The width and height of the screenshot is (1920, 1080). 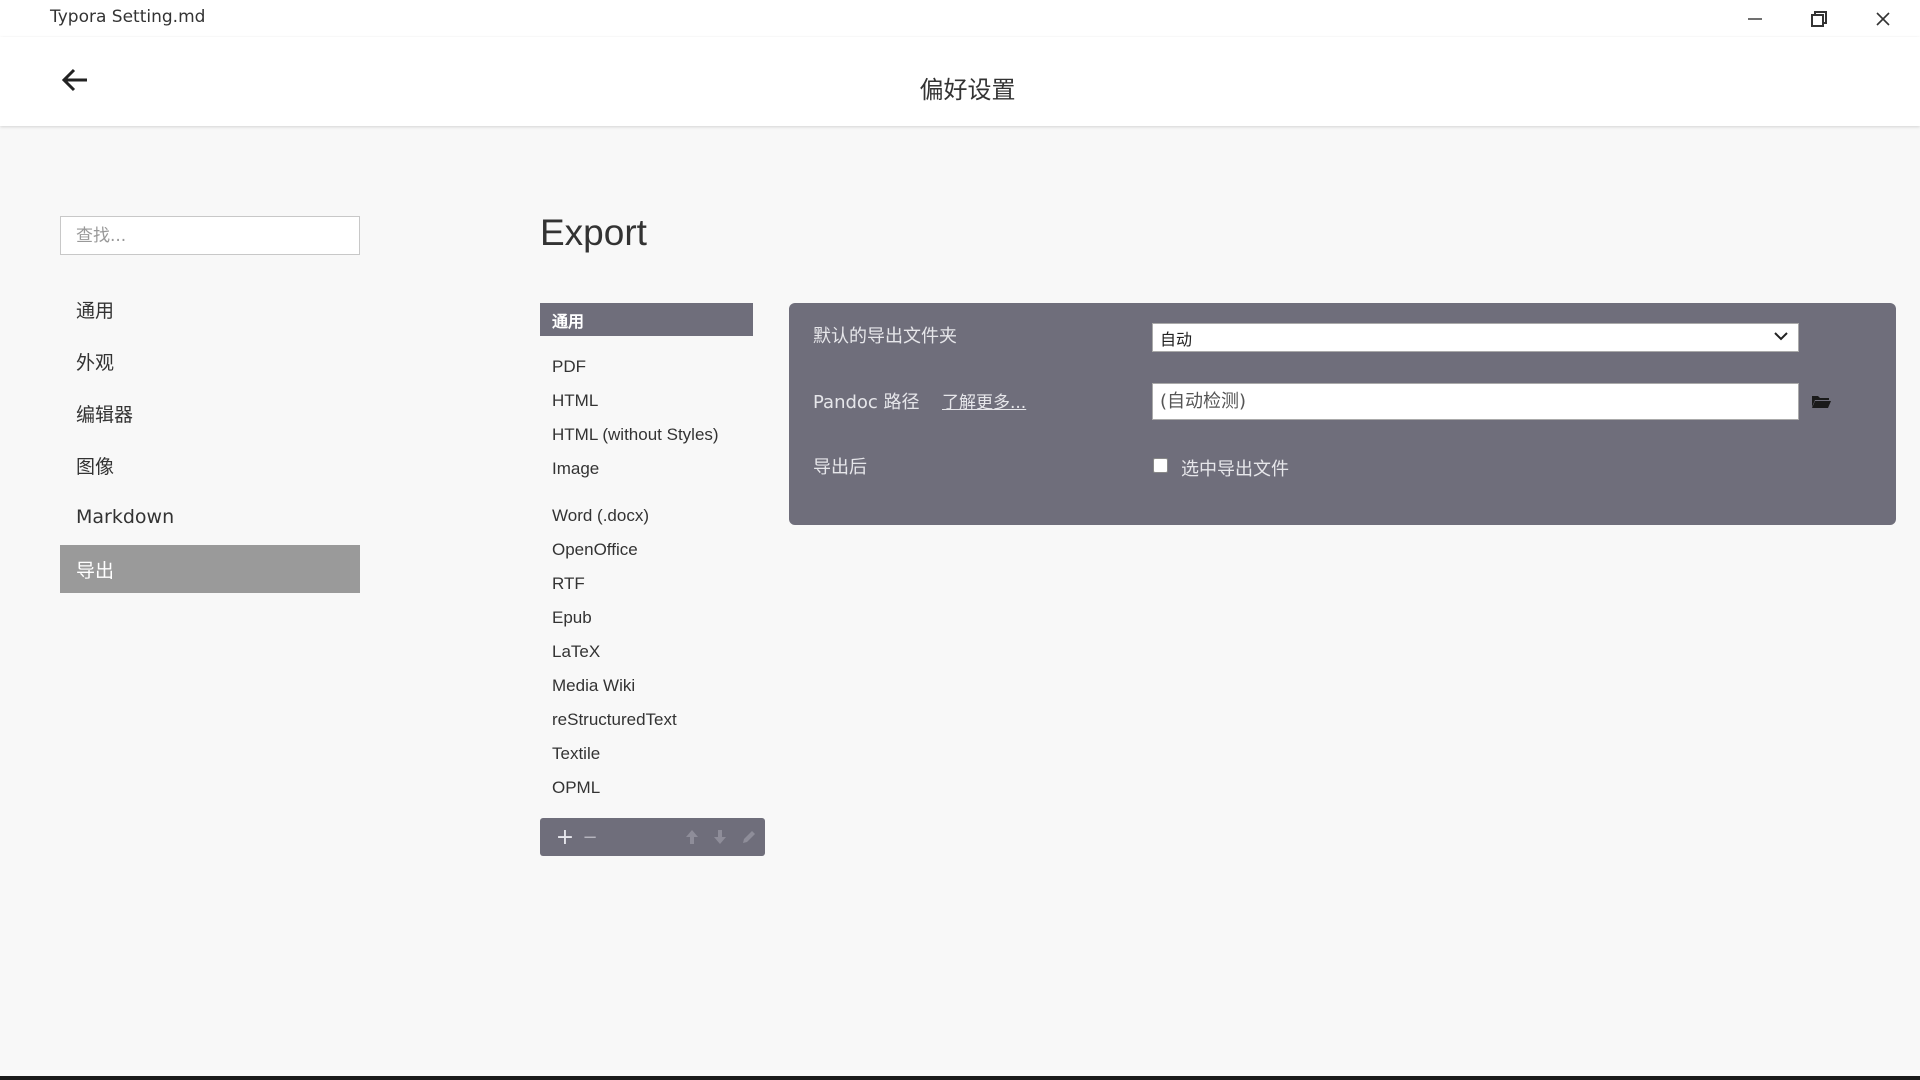 I want to click on chevron-down-icon, so click(x=1781, y=336).